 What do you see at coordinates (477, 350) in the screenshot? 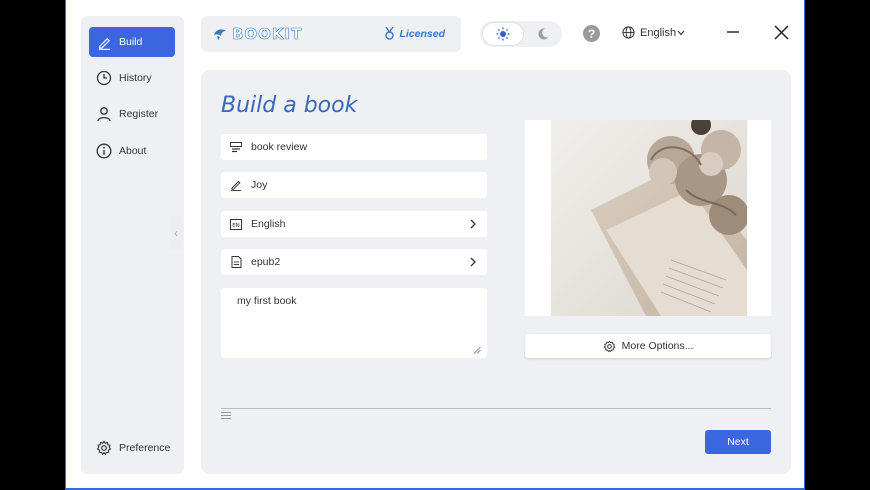
I see `resize-grip-icon` at bounding box center [477, 350].